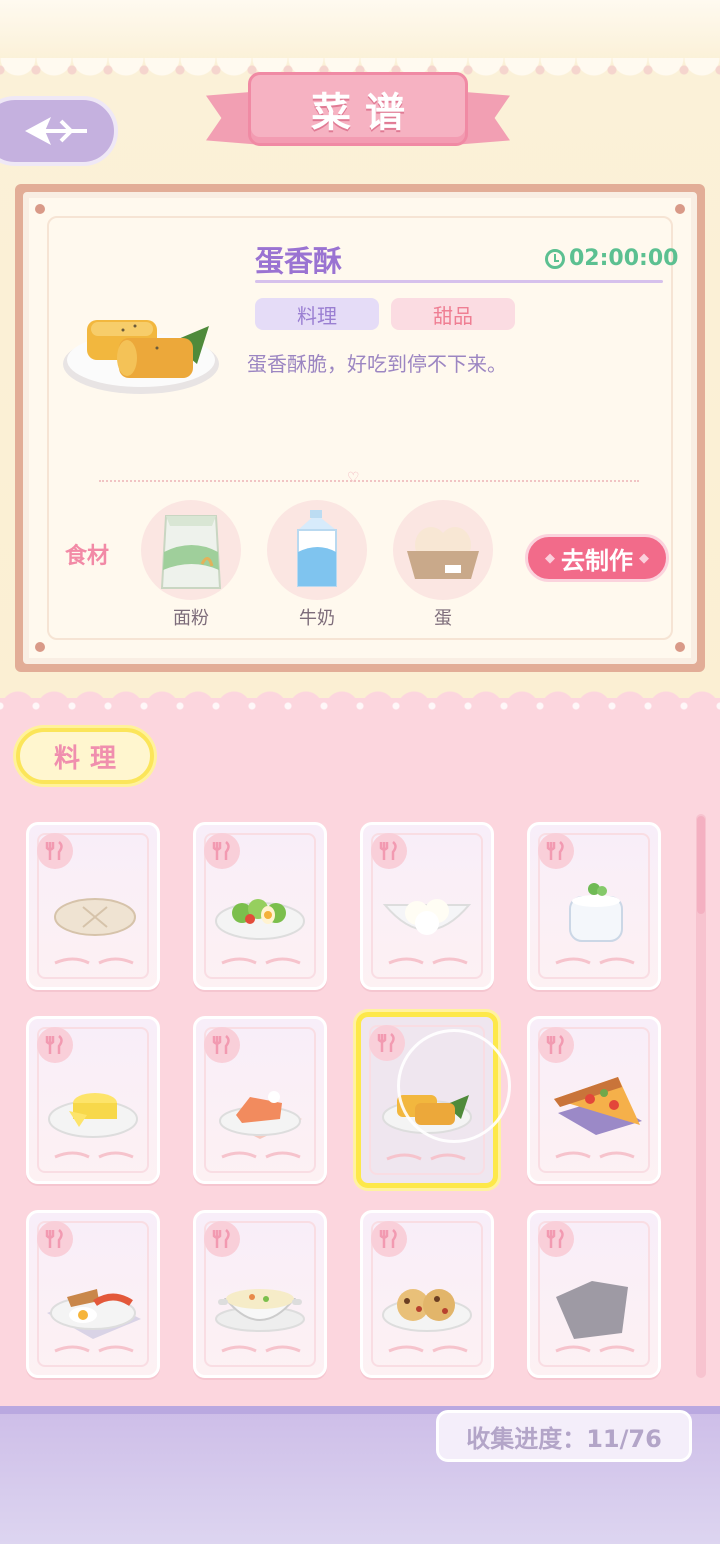  What do you see at coordinates (260, 919) in the screenshot?
I see `egg-salad-icon` at bounding box center [260, 919].